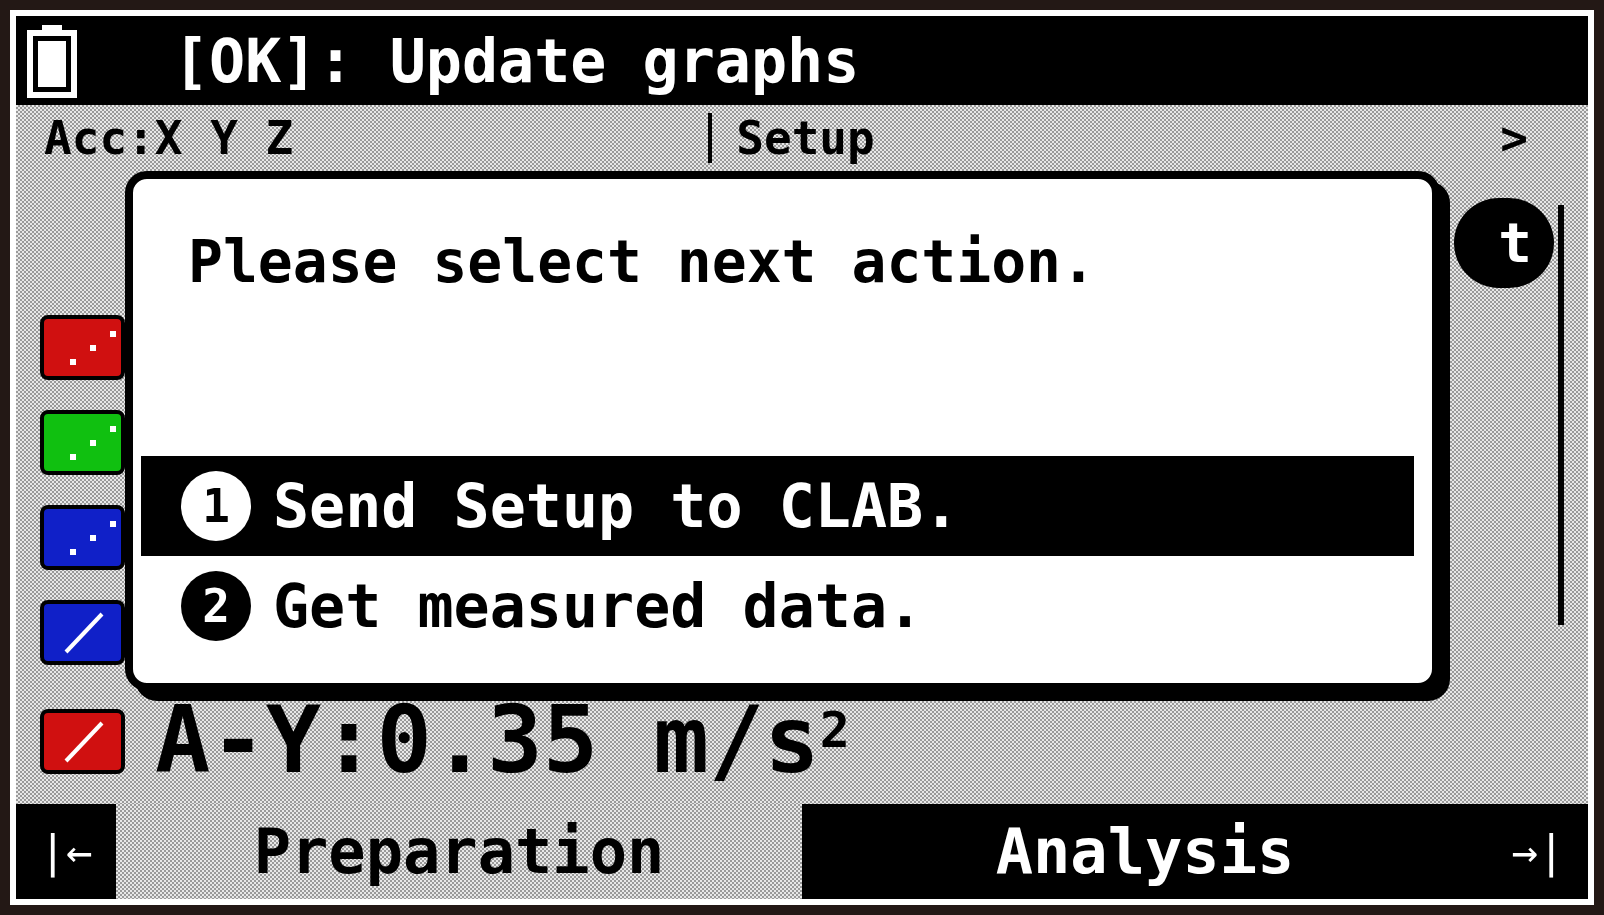 The height and width of the screenshot is (915, 1604). I want to click on tab: Analysis, so click(1145, 851).